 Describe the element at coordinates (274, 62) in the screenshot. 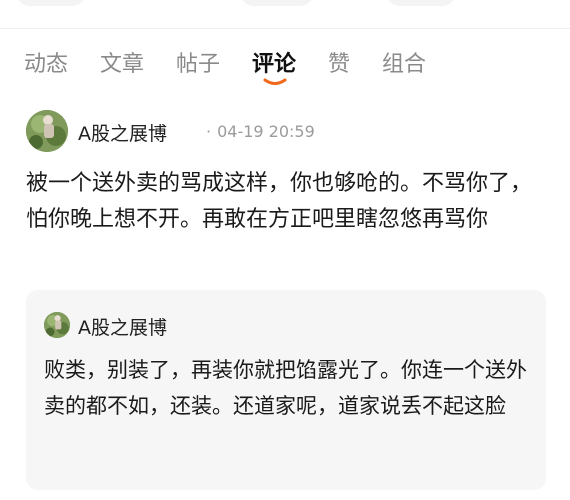

I see `tab-comments: 评论` at that location.